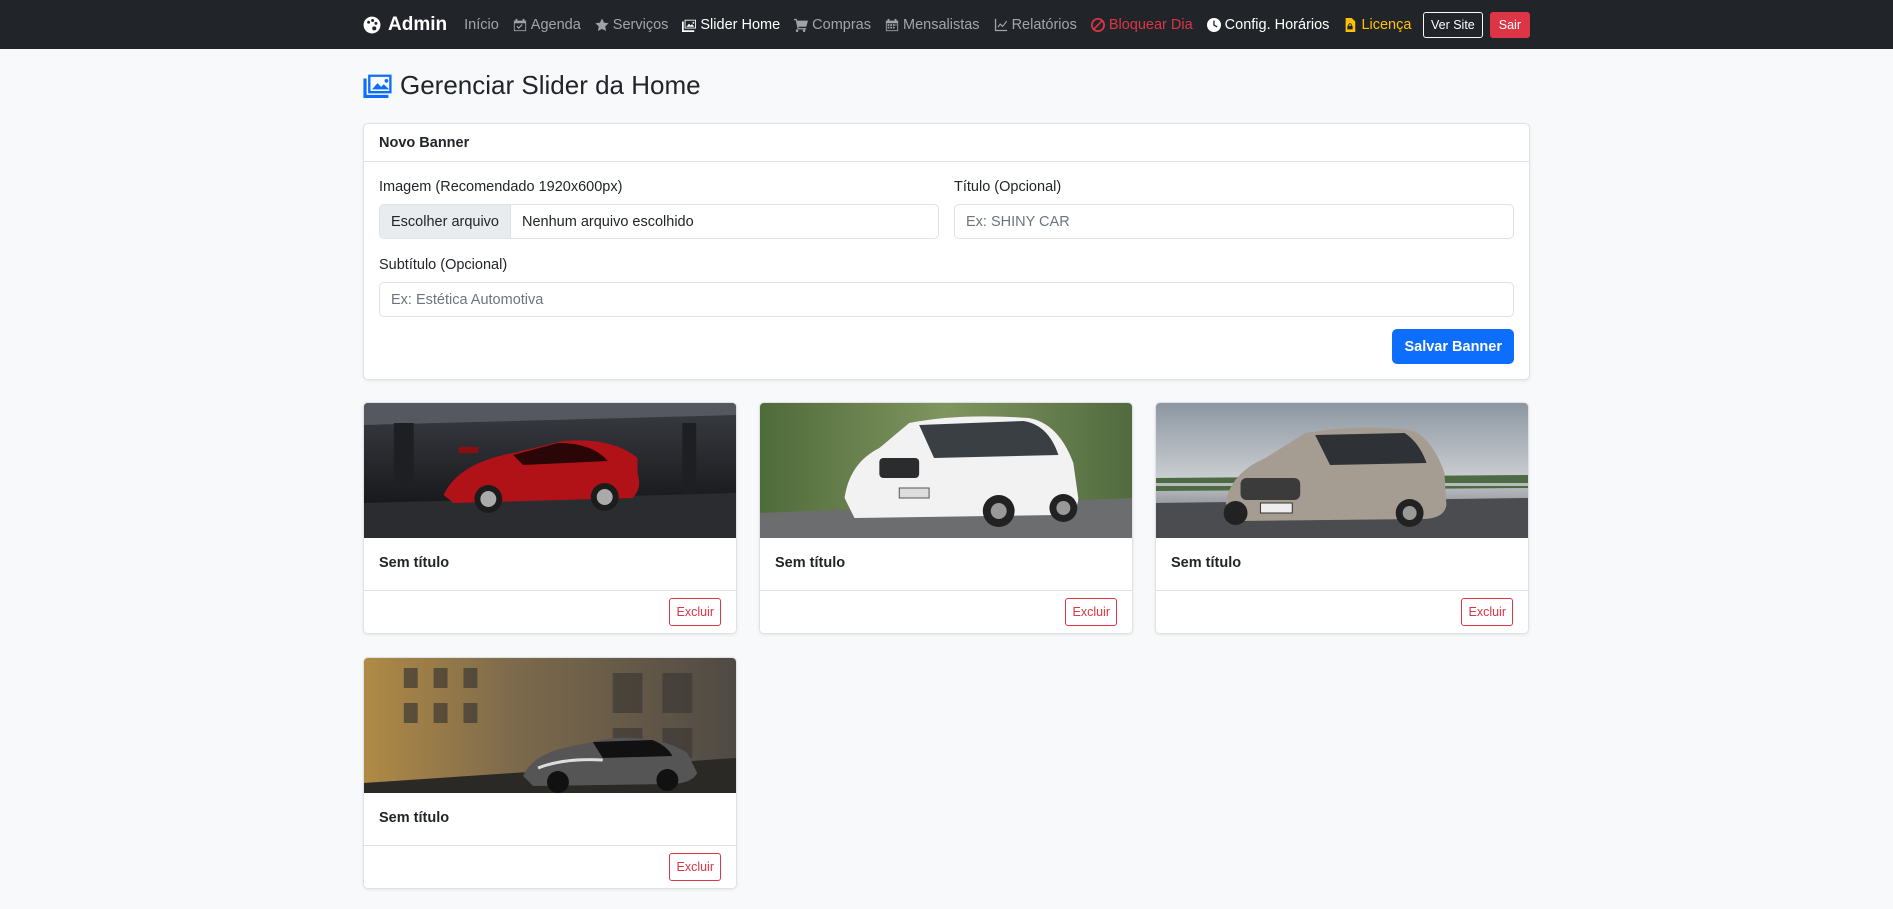  What do you see at coordinates (443, 265) in the screenshot?
I see `subtitle-label: Subtítulo (Opcional)` at bounding box center [443, 265].